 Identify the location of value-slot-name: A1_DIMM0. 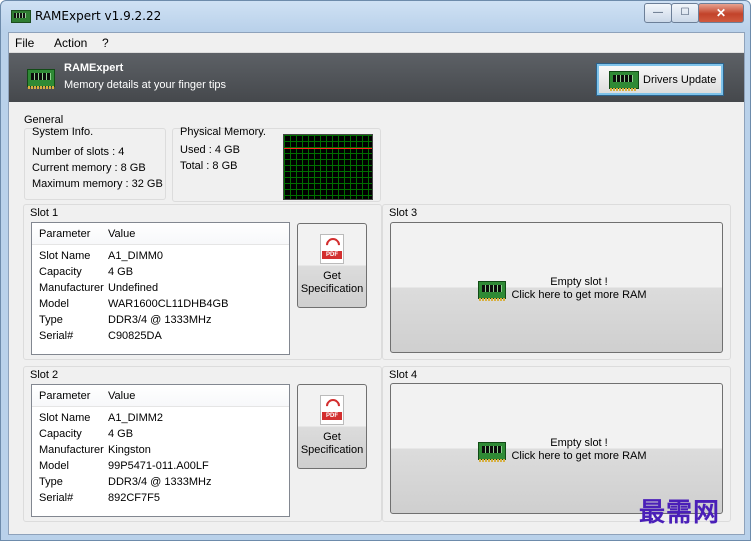
(136, 256).